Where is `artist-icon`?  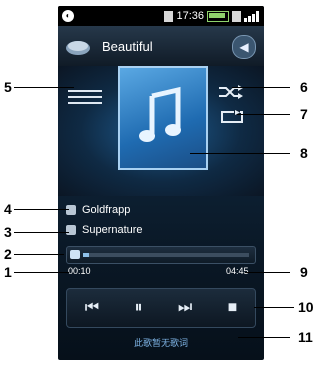
artist-icon is located at coordinates (71, 210).